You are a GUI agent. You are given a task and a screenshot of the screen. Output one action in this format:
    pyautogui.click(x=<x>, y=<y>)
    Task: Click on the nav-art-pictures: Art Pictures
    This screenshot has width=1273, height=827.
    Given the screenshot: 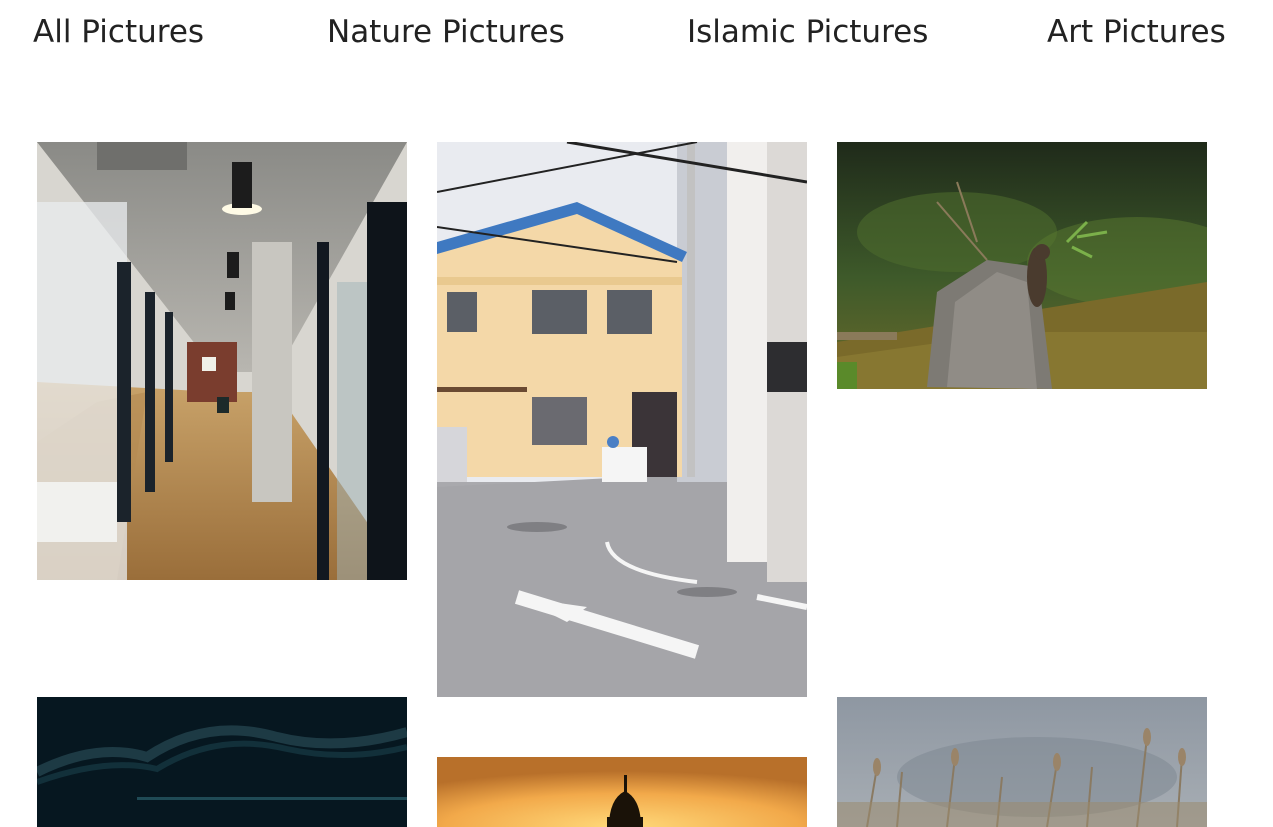 What is the action you would take?
    pyautogui.click(x=1136, y=32)
    